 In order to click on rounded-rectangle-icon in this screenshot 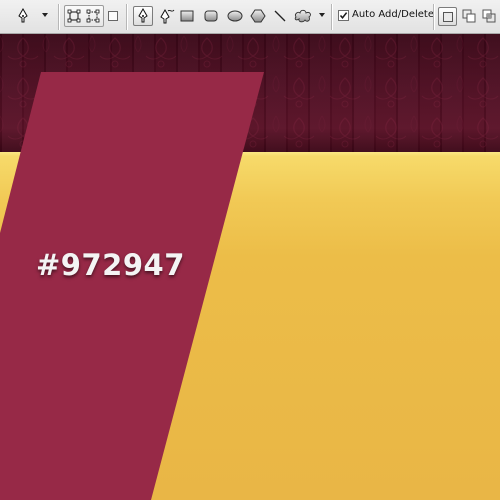, I will do `click(211, 16)`.